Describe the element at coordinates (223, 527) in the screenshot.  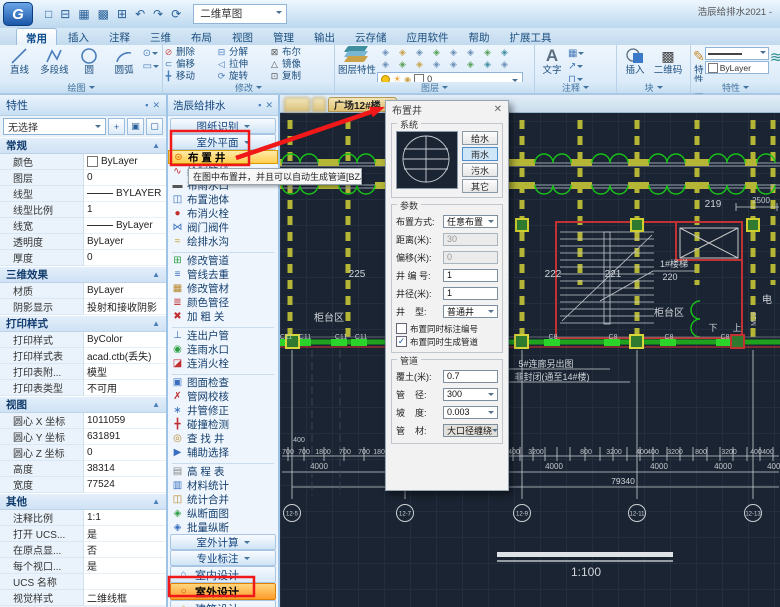
I see `menu-item-批量纵断: ◈ 批量纵断` at that location.